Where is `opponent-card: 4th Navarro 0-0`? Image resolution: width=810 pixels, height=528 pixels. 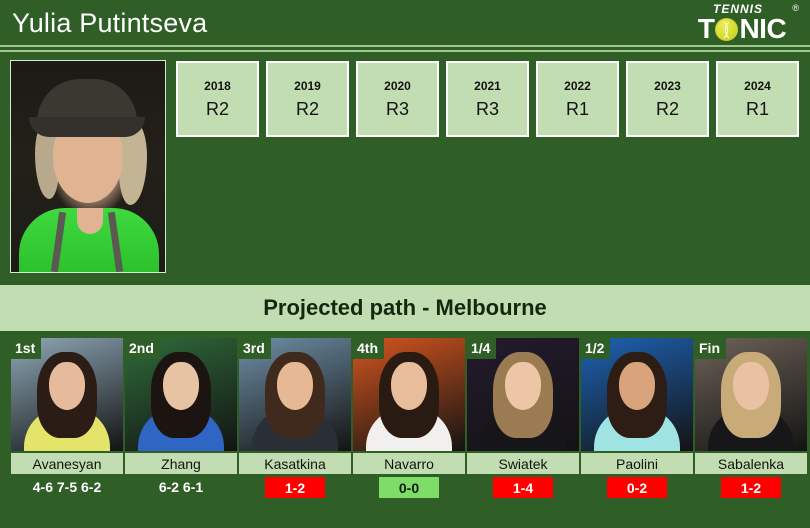 opponent-card: 4th Navarro 0-0 is located at coordinates (409, 418).